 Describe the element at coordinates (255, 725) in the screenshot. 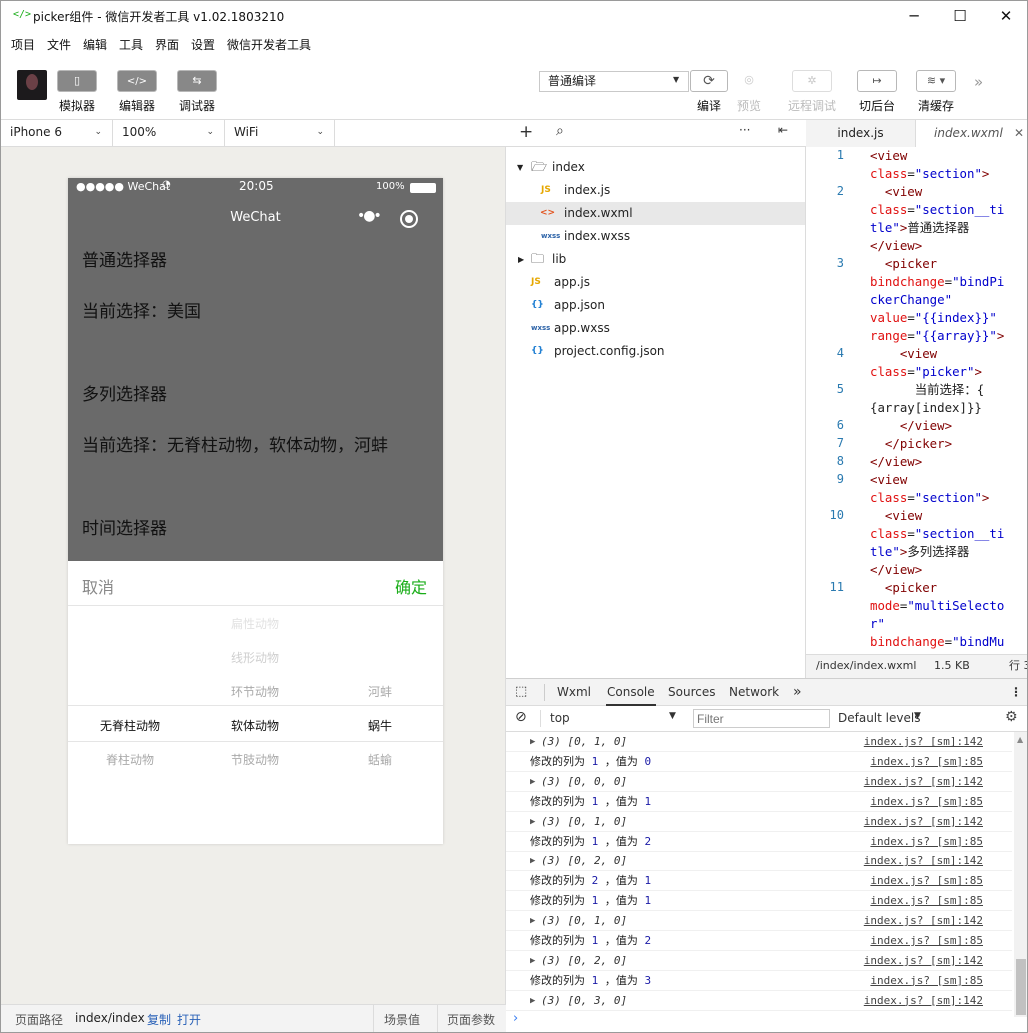

I see `picker-option-selected: 软体动物` at that location.